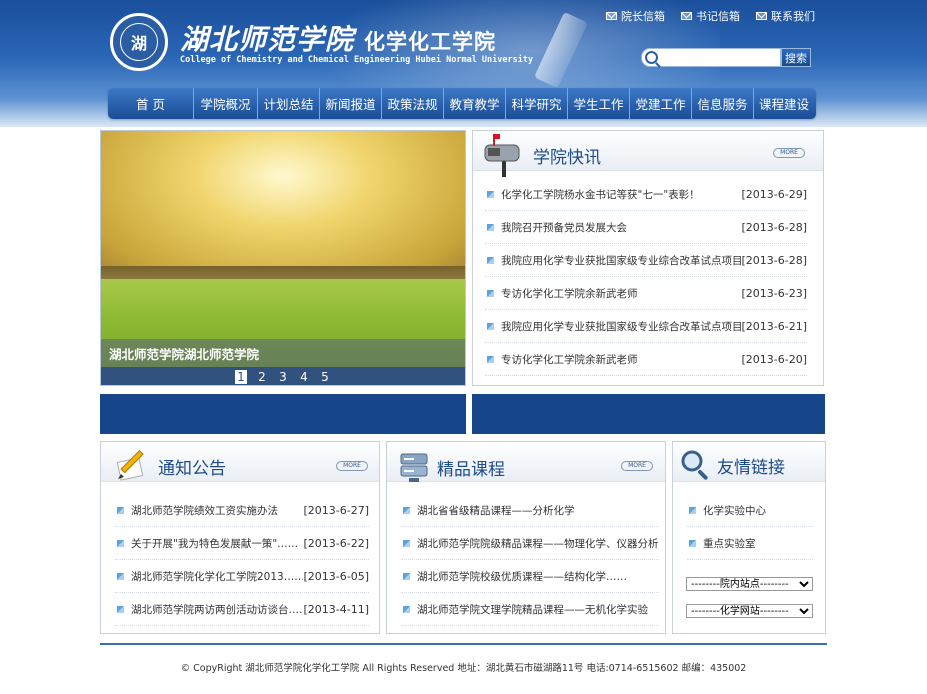 This screenshot has width=927, height=694. I want to click on notice-item: 湖北师范学院绩效工资实施办法 [2013-6-27], so click(242, 510).